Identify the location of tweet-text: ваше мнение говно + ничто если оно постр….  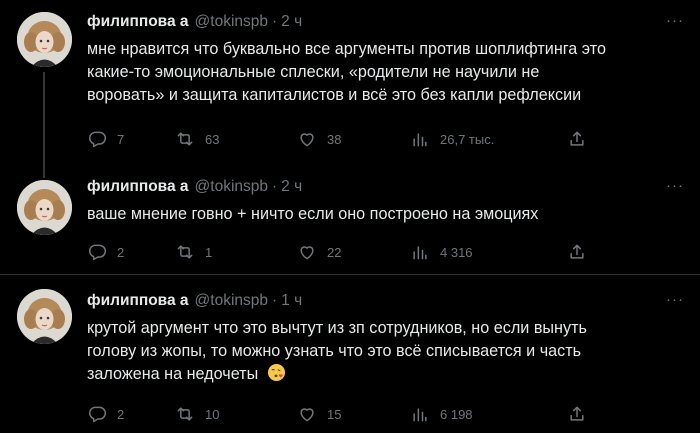
(387, 214).